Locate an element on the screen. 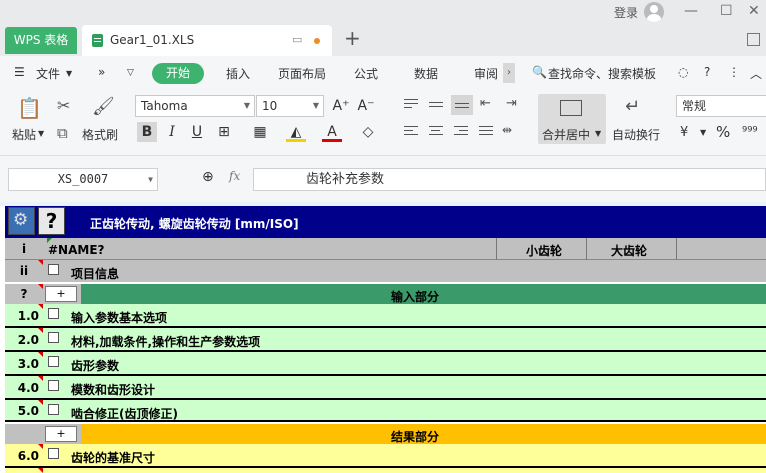  copy-icon: ⧉ is located at coordinates (62, 133).